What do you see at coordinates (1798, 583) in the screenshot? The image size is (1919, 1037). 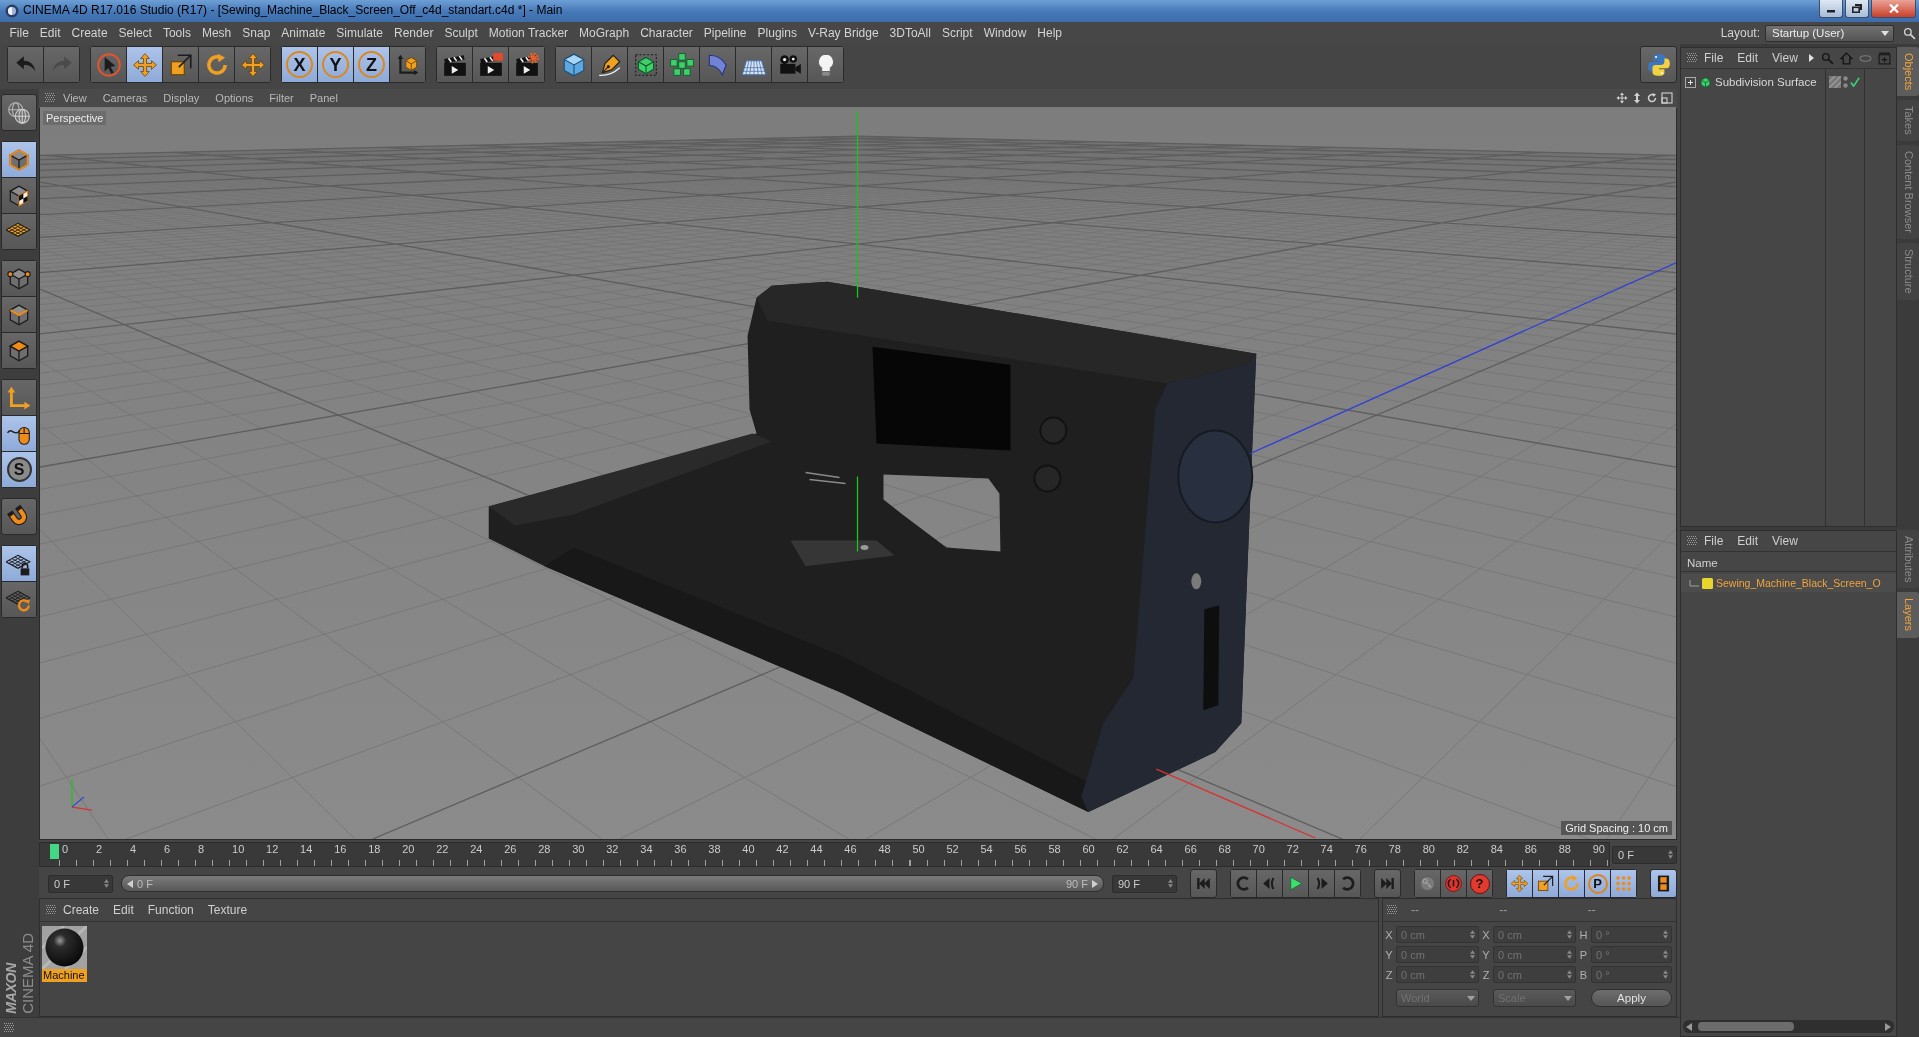 I see `layer-name: Sewing_Machine_Black_Screen_O` at bounding box center [1798, 583].